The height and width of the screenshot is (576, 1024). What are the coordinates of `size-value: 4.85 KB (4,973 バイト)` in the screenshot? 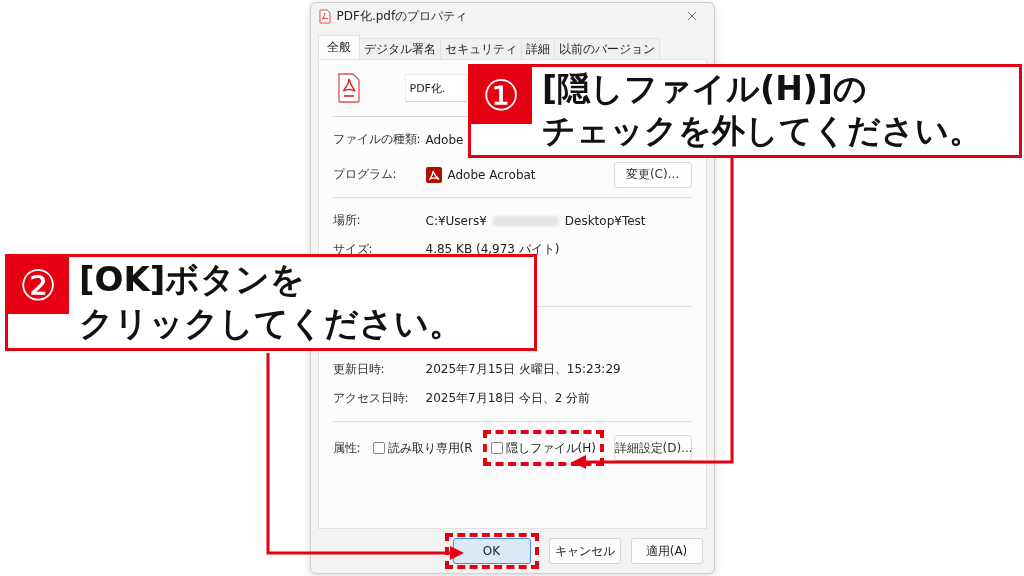 It's located at (492, 249).